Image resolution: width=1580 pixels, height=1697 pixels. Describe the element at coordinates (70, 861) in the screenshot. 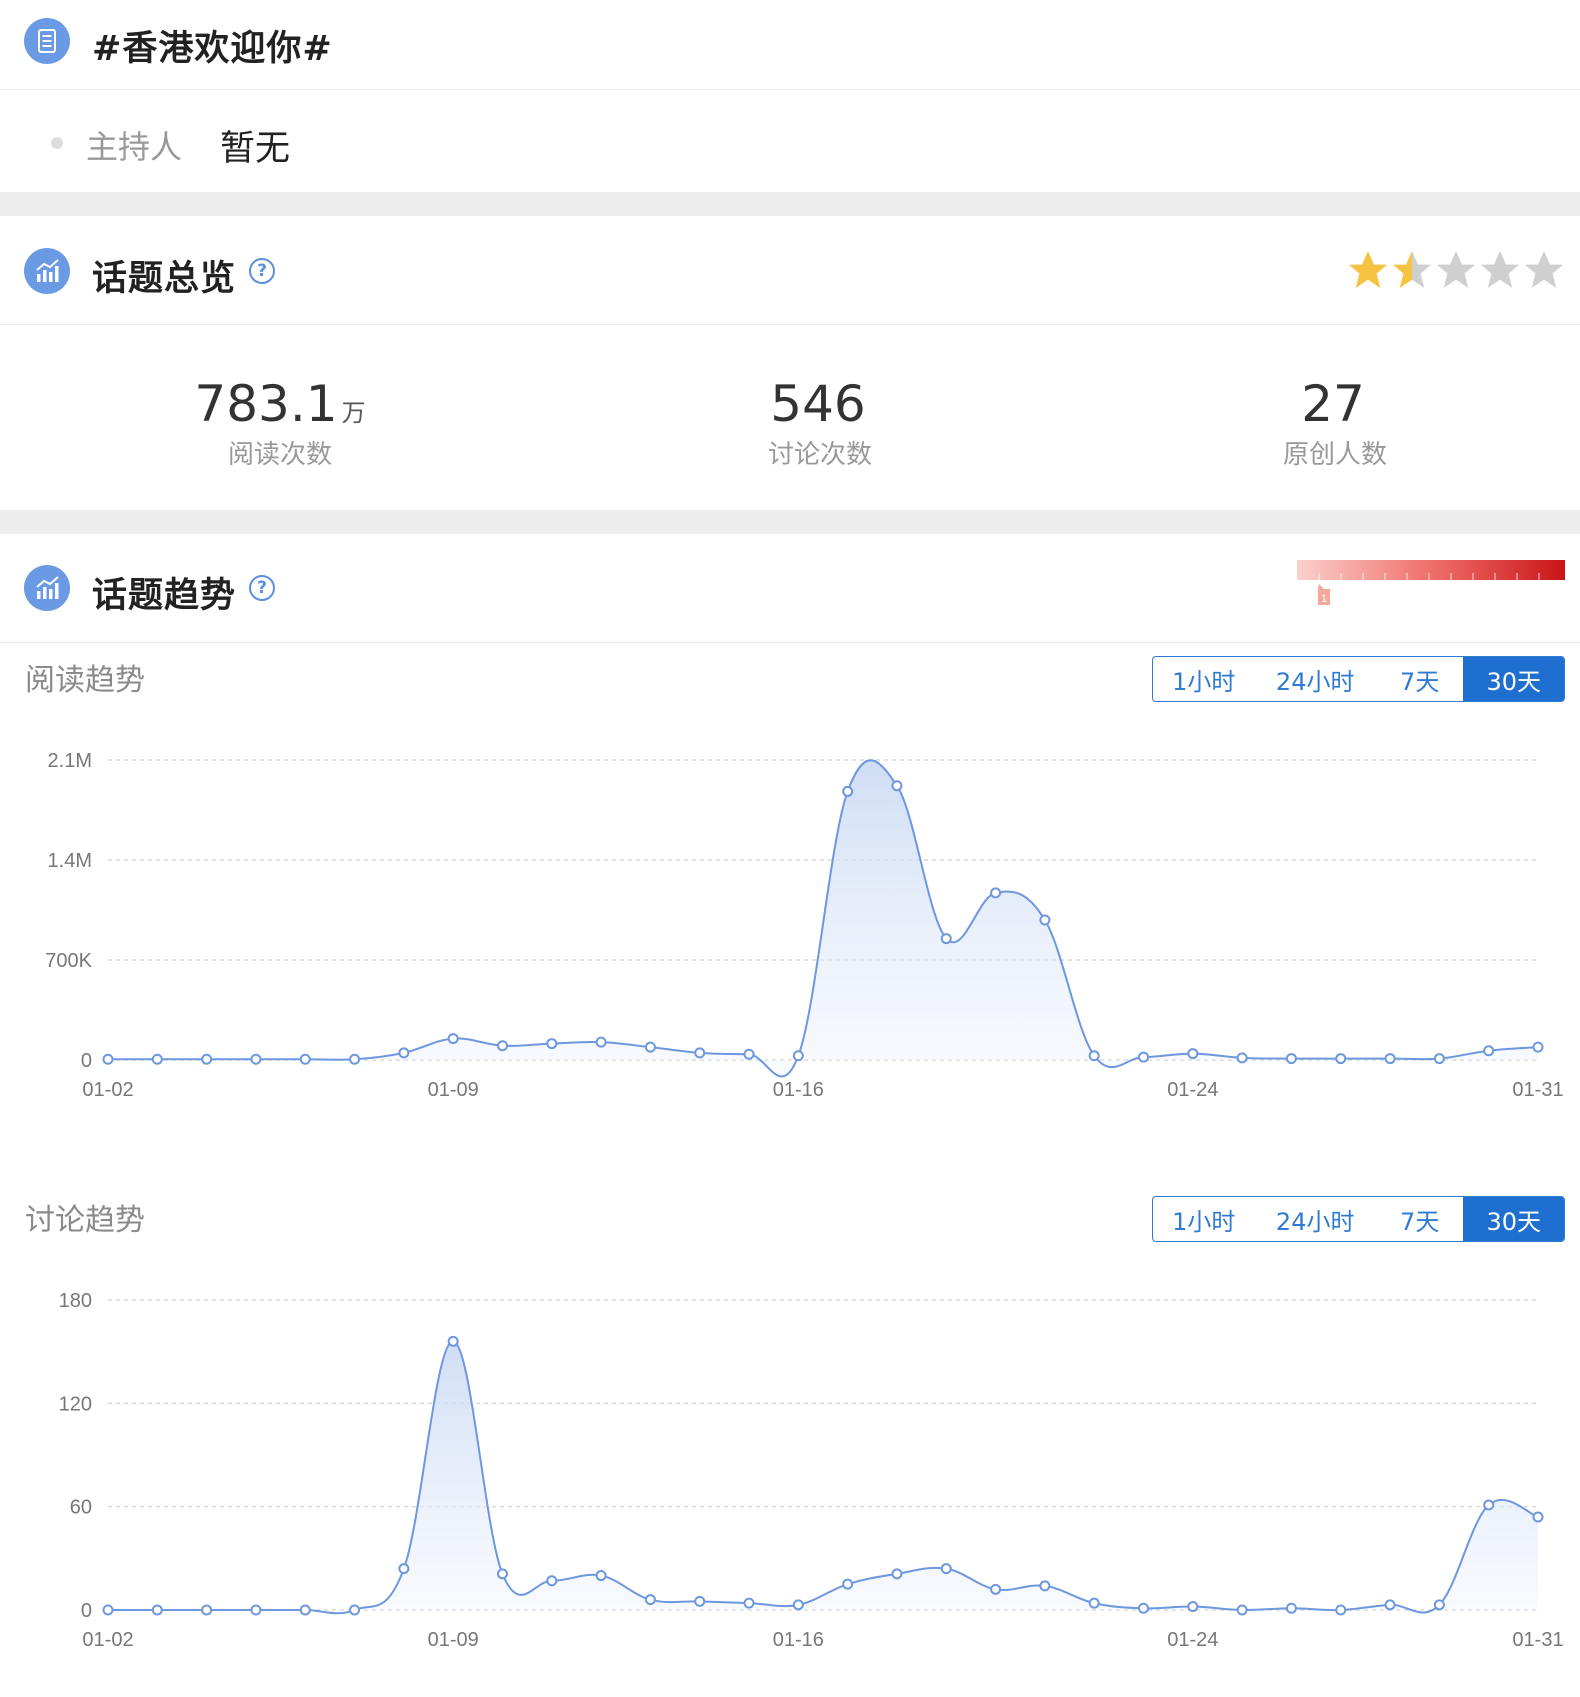

I see `y-tick-label: 1.4M` at that location.